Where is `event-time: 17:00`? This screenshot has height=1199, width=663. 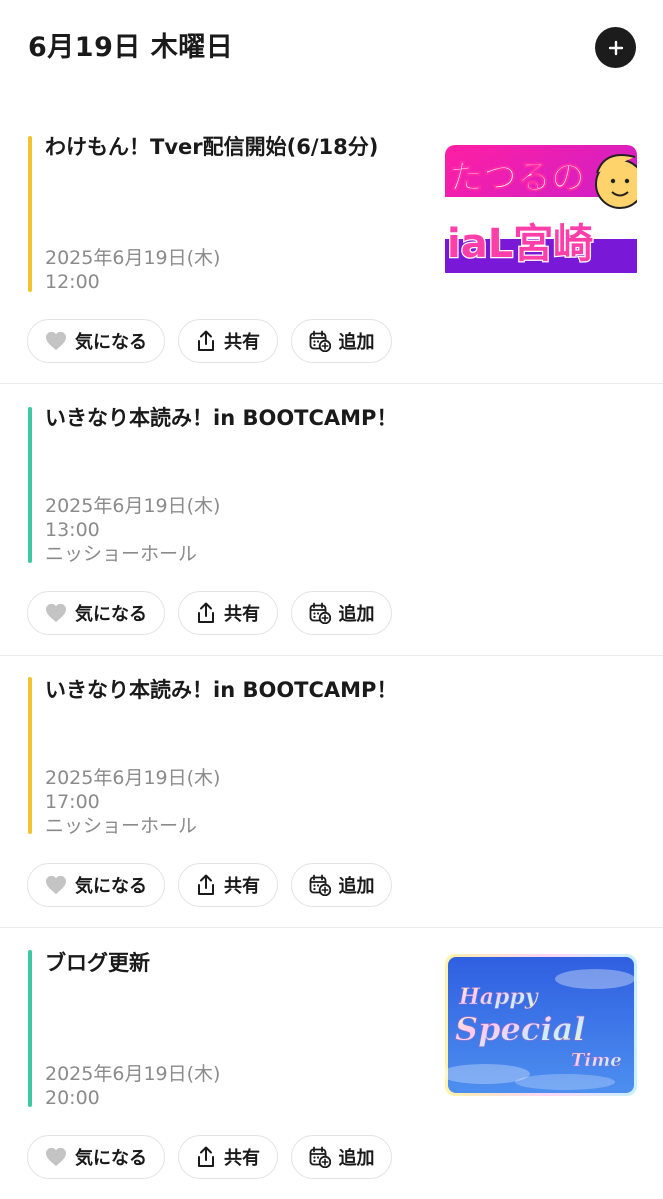
event-time: 17:00 is located at coordinates (72, 802).